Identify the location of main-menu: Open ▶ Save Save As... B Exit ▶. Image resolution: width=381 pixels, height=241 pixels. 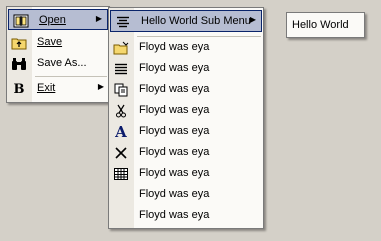
(58, 54).